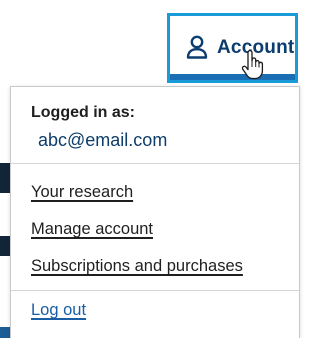 The height and width of the screenshot is (338, 320). I want to click on your-research-link: Your research, so click(82, 192).